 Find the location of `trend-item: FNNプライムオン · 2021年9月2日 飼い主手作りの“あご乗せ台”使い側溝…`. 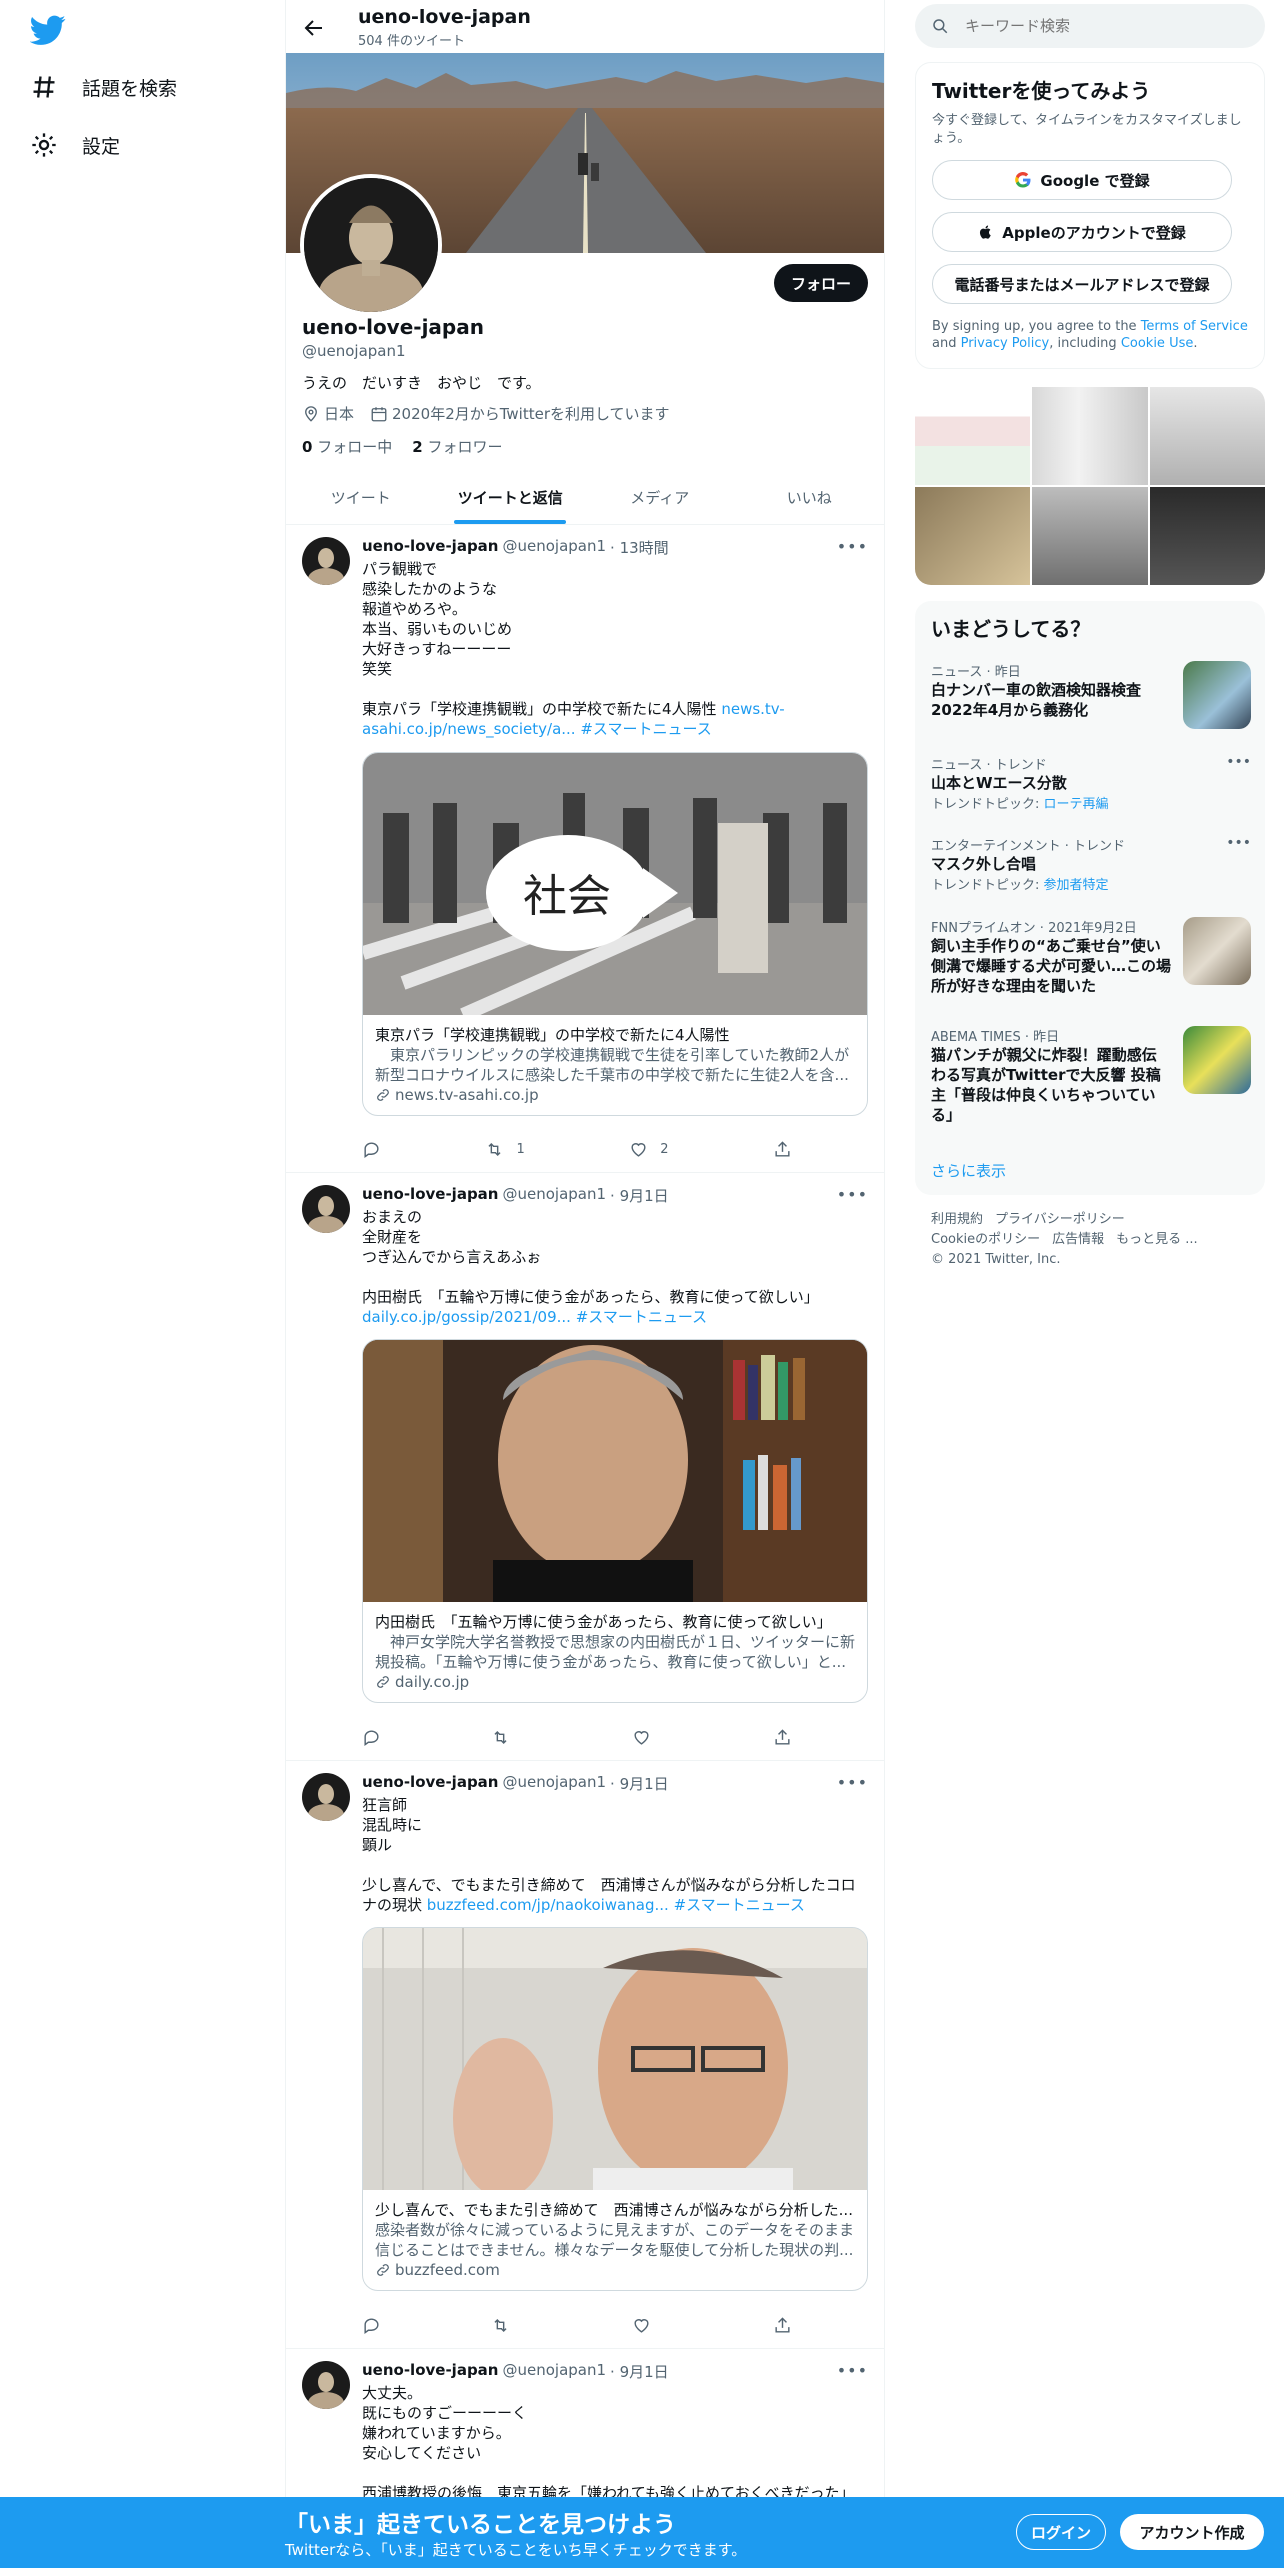

trend-item: FNNプライムオン · 2021年9月2日 飼い主手作りの“あご乗せ台”使い側溝… is located at coordinates (1091, 956).